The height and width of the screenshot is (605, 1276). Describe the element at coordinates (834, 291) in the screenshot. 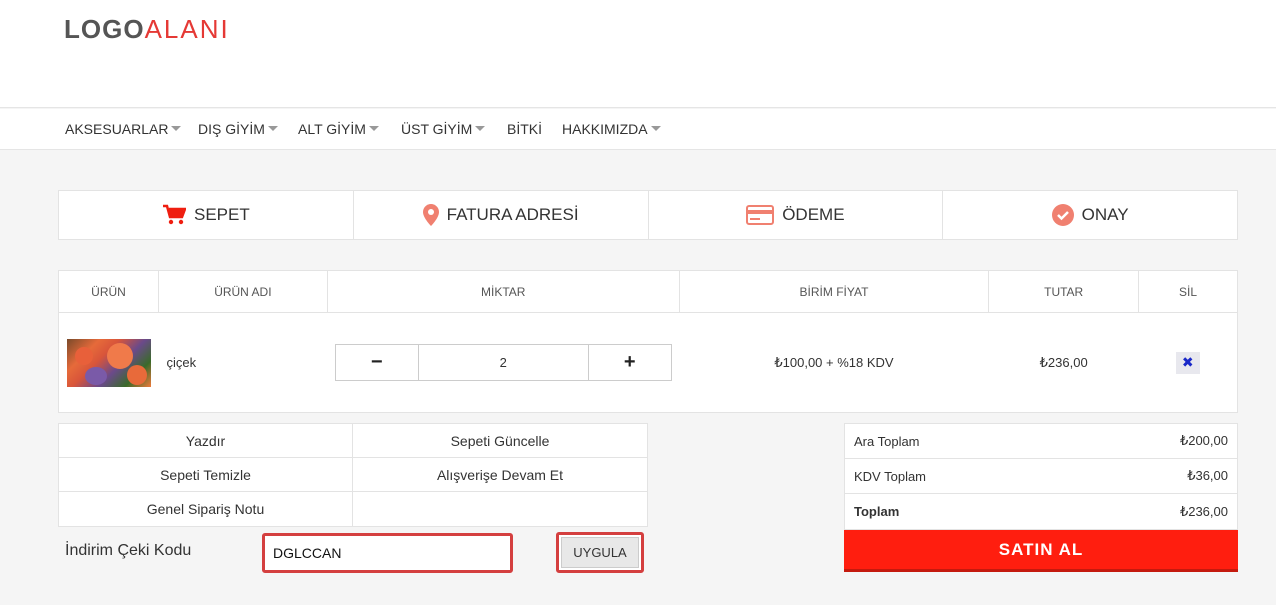

I see `col-header-birim-fiyat: BİRİM FİYAT` at that location.